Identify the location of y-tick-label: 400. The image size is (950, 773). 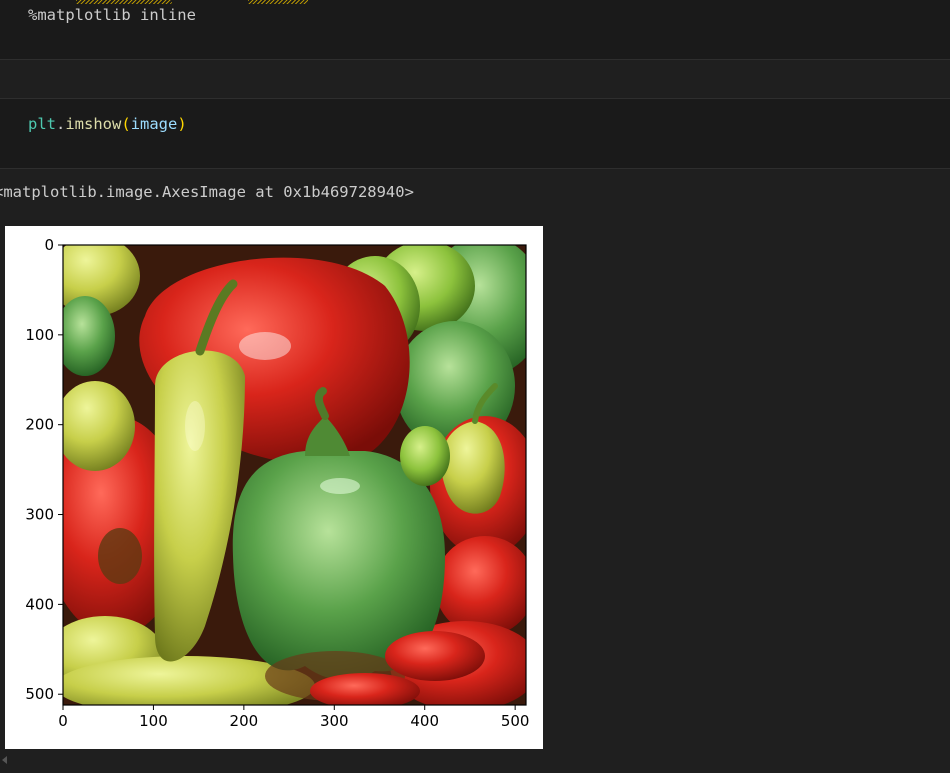
(39, 604).